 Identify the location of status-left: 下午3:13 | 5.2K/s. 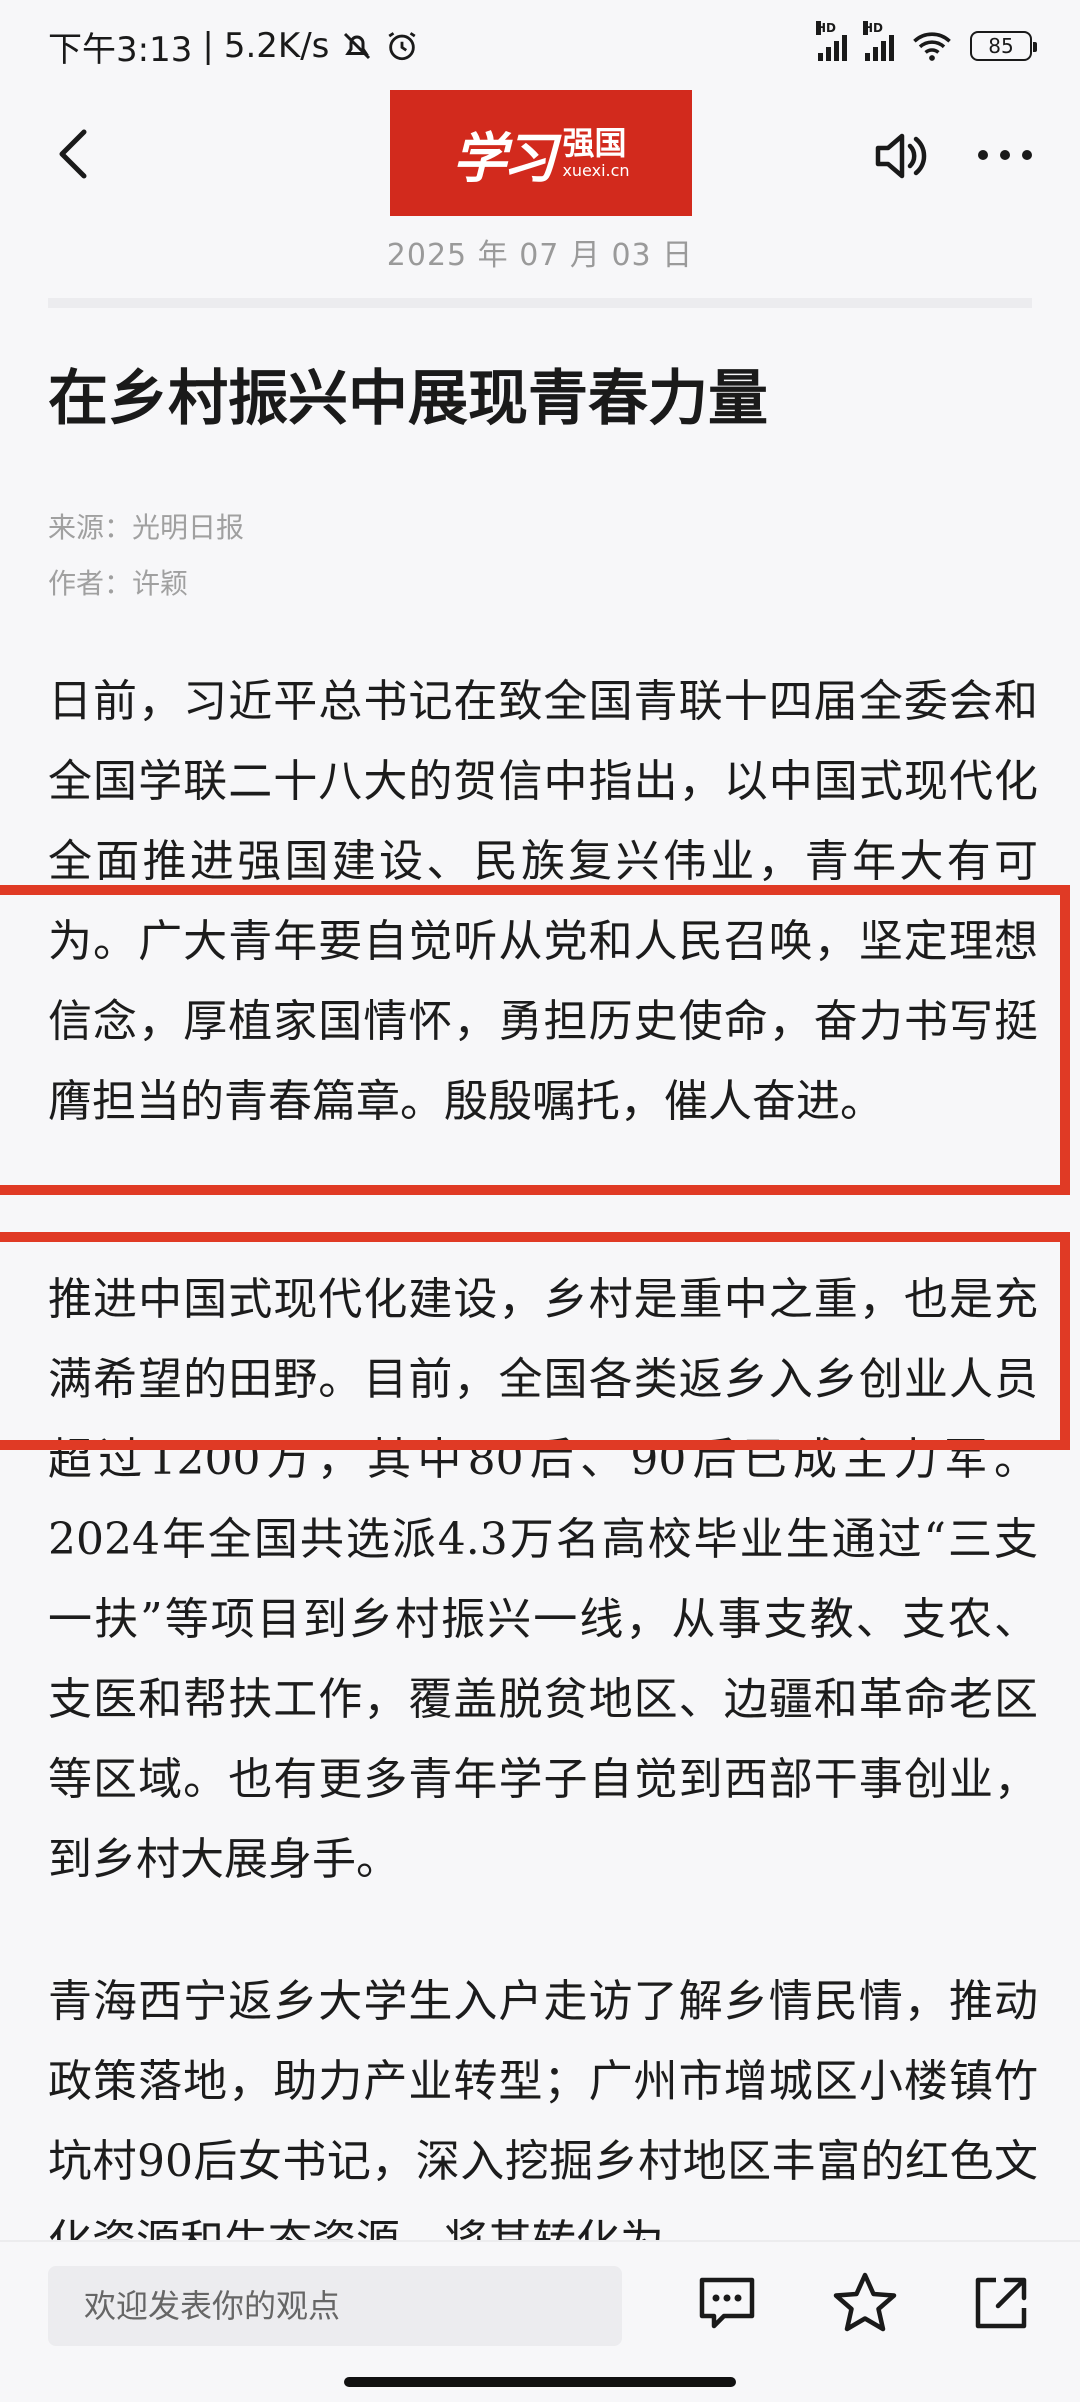
(233, 46).